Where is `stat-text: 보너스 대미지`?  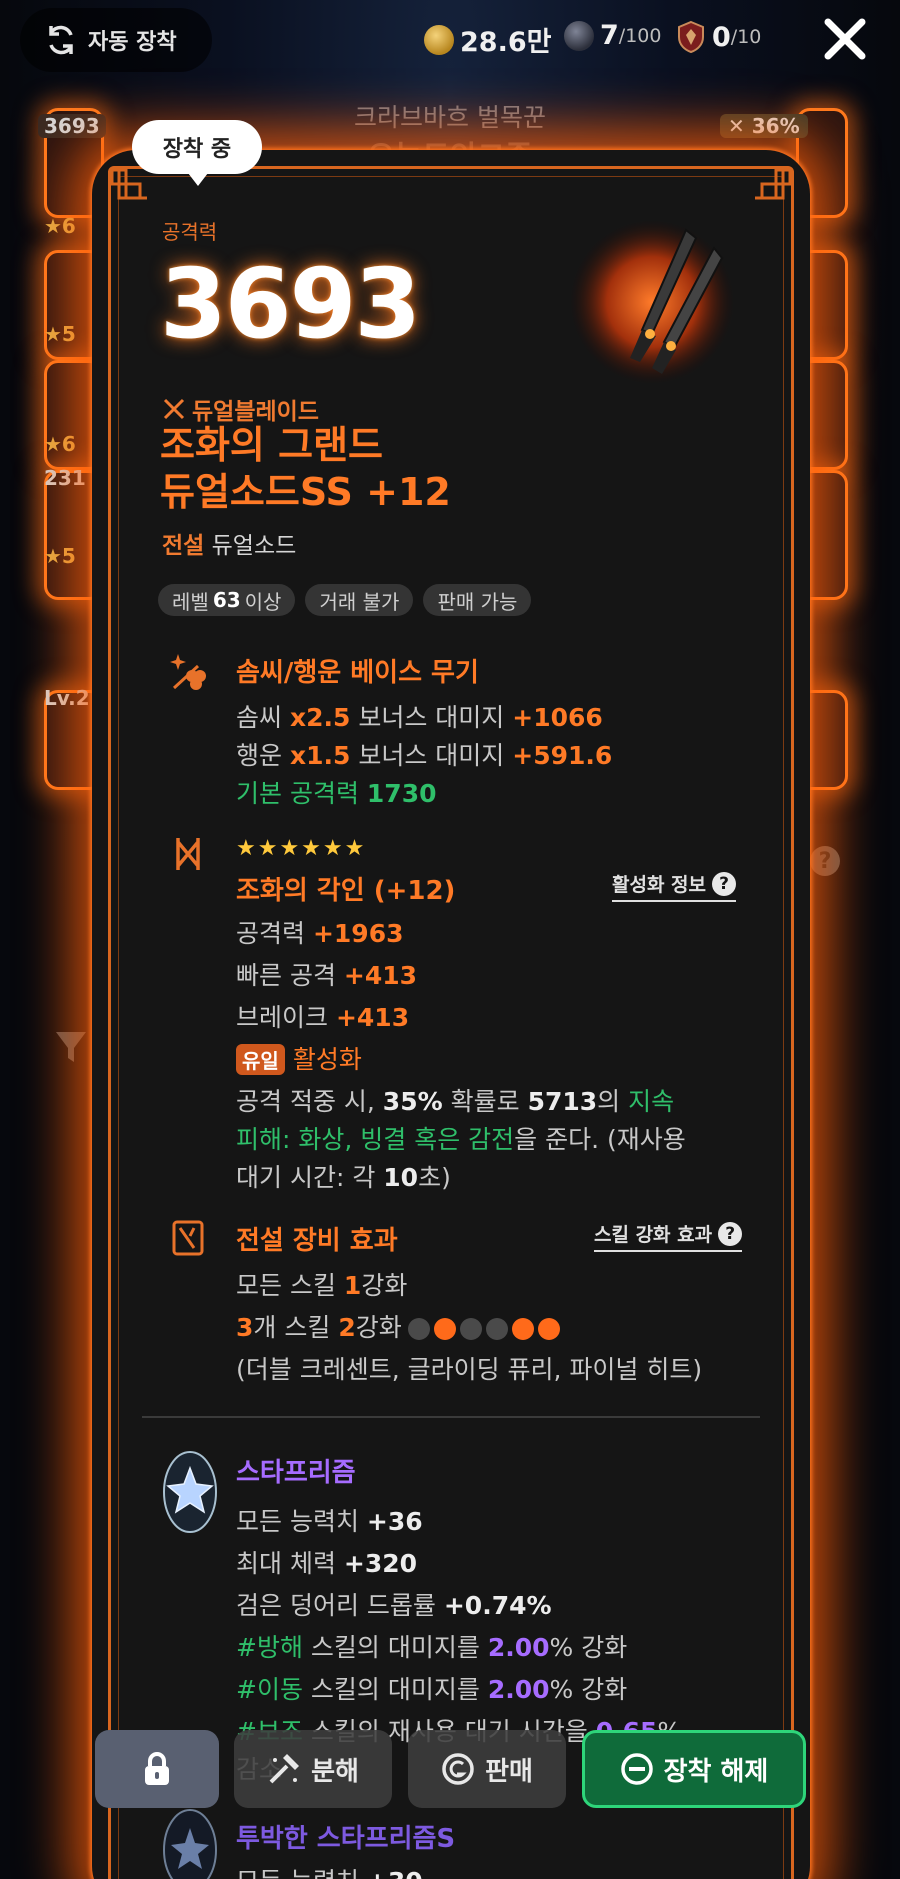
stat-text: 보너스 대미지 is located at coordinates (431, 717).